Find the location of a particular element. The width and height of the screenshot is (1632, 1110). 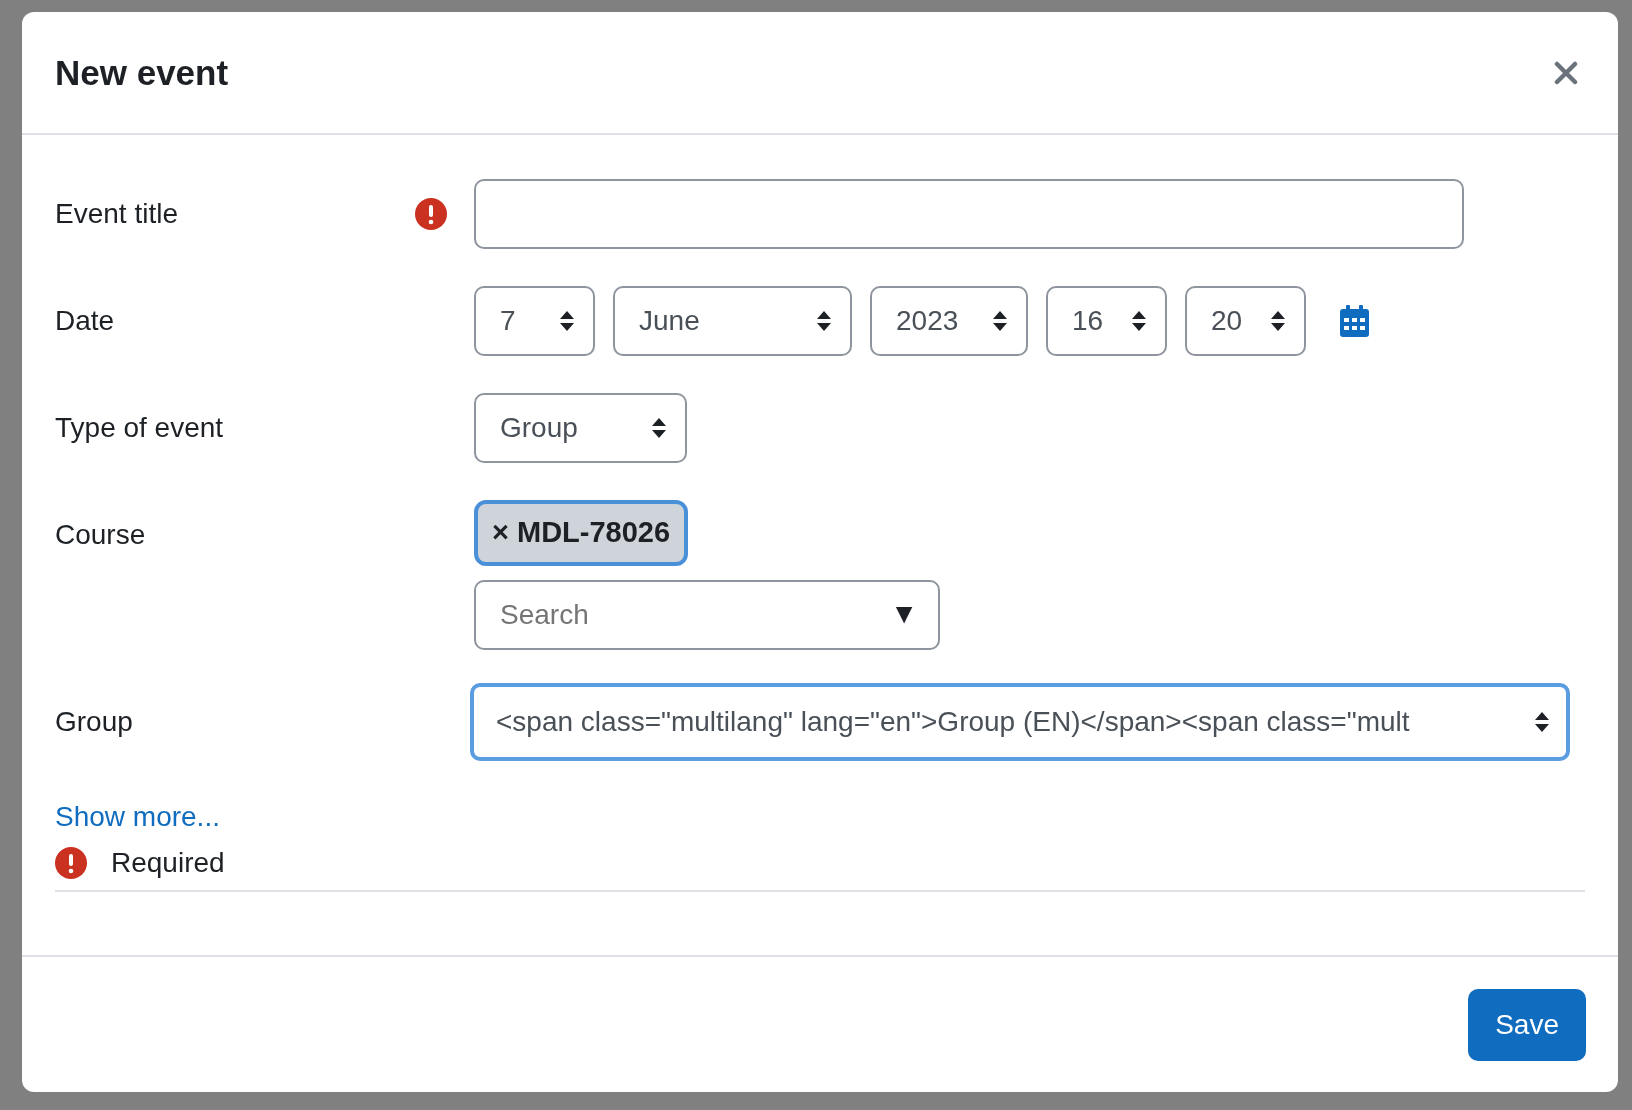

field-label: Event title is located at coordinates (116, 214).